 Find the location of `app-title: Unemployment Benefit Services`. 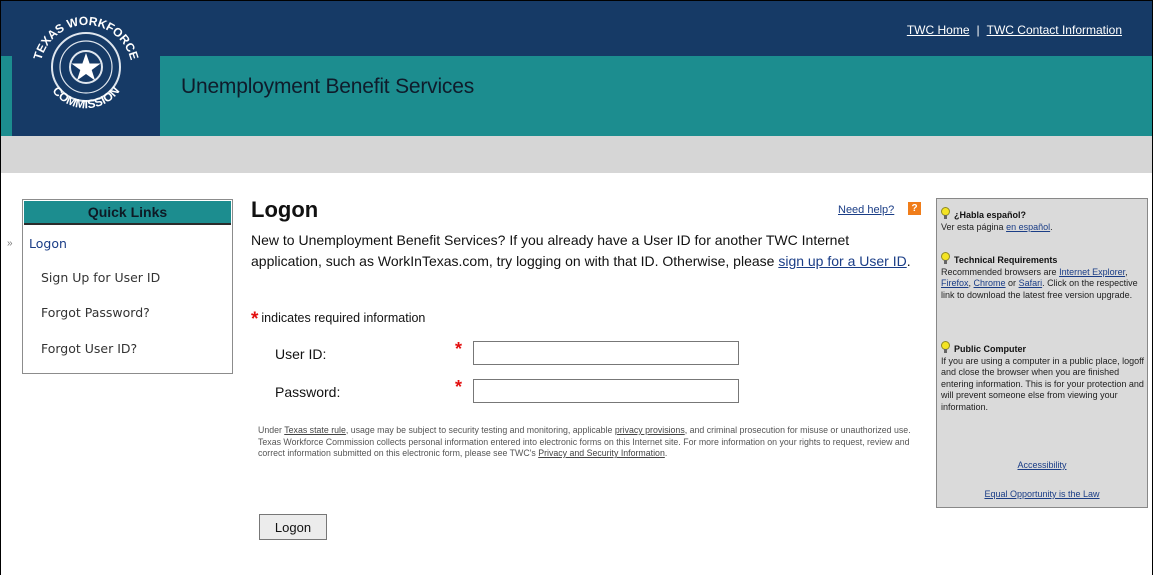

app-title: Unemployment Benefit Services is located at coordinates (327, 86).